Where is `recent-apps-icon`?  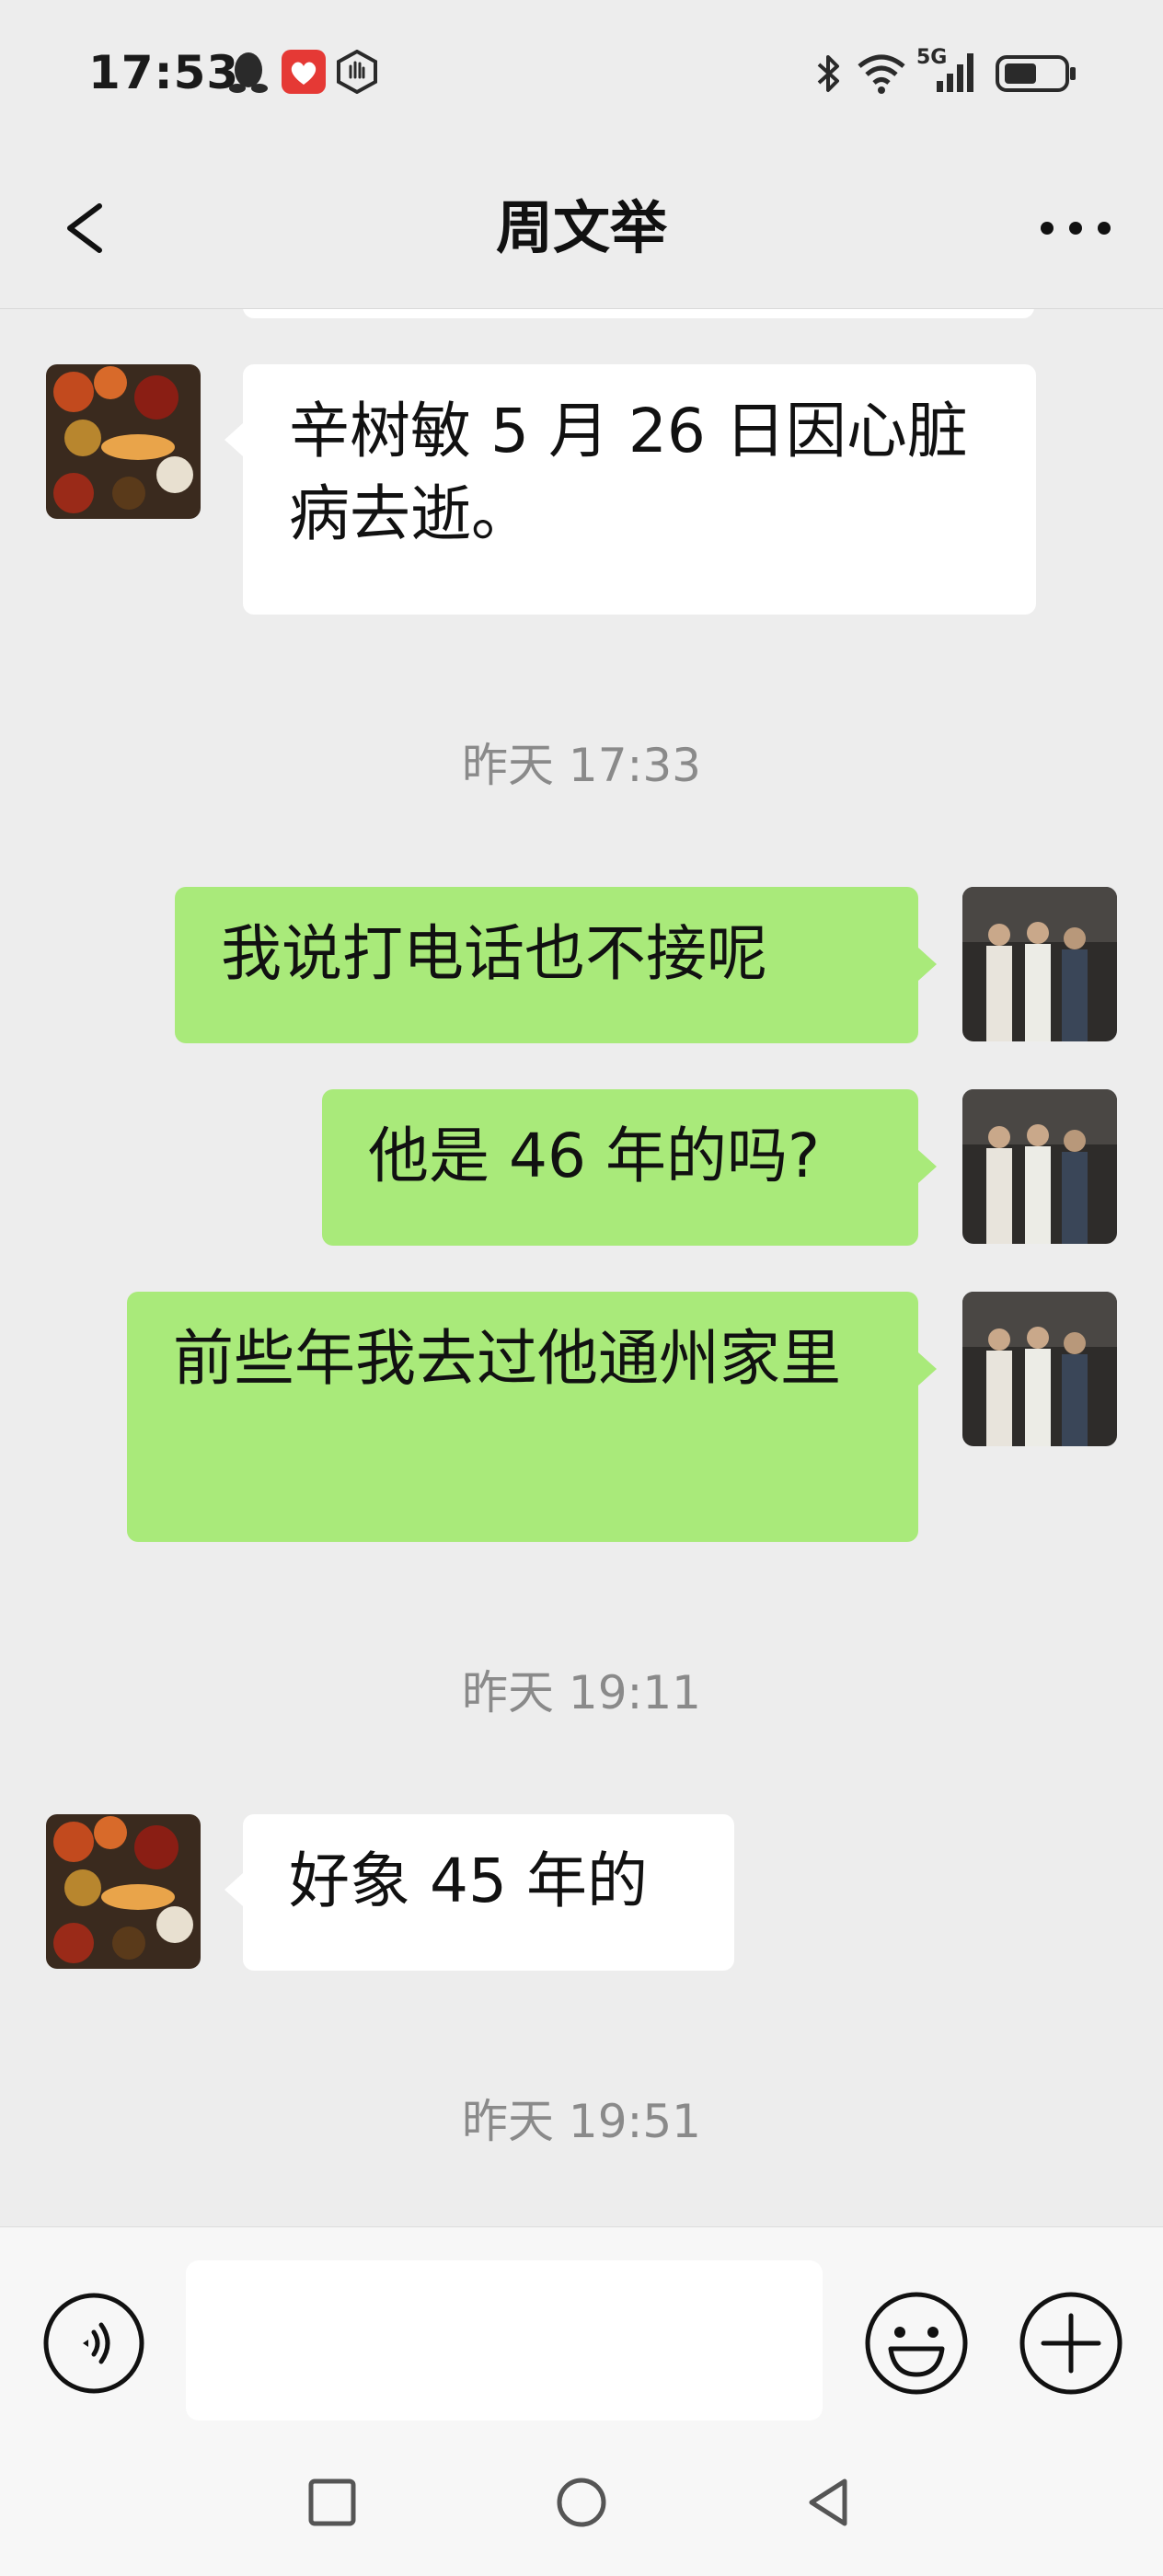
recent-apps-icon is located at coordinates (332, 2502).